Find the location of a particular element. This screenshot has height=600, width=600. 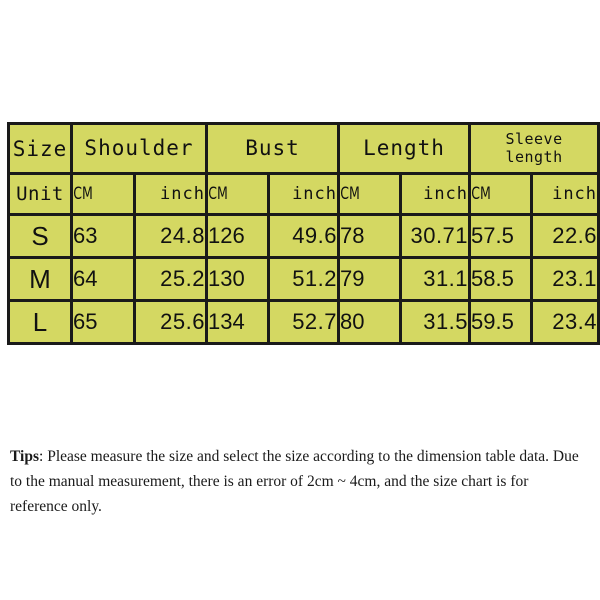

cell-m-shoulder-inch: 25.2 is located at coordinates (170, 279).